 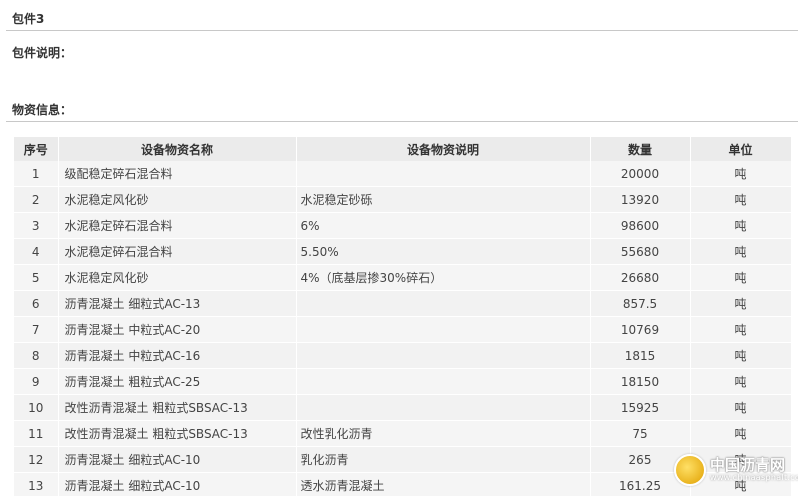 I want to click on cell-desc: 改性乳化沥青, so click(x=443, y=433).